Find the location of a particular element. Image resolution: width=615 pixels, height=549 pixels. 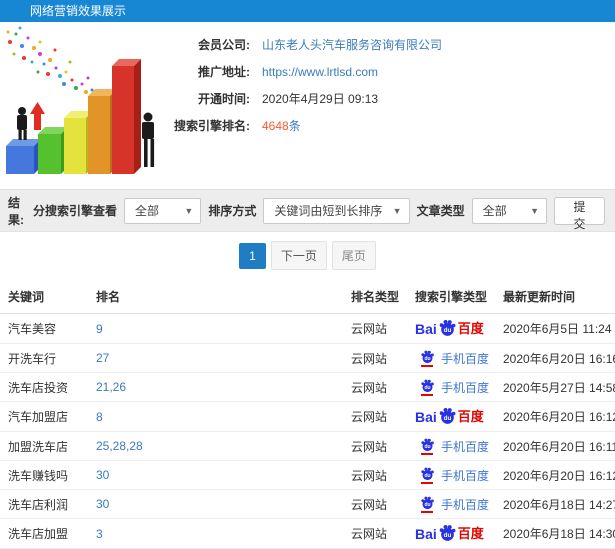

engine-filter-label: 分搜索引擎查看 is located at coordinates (74, 211).